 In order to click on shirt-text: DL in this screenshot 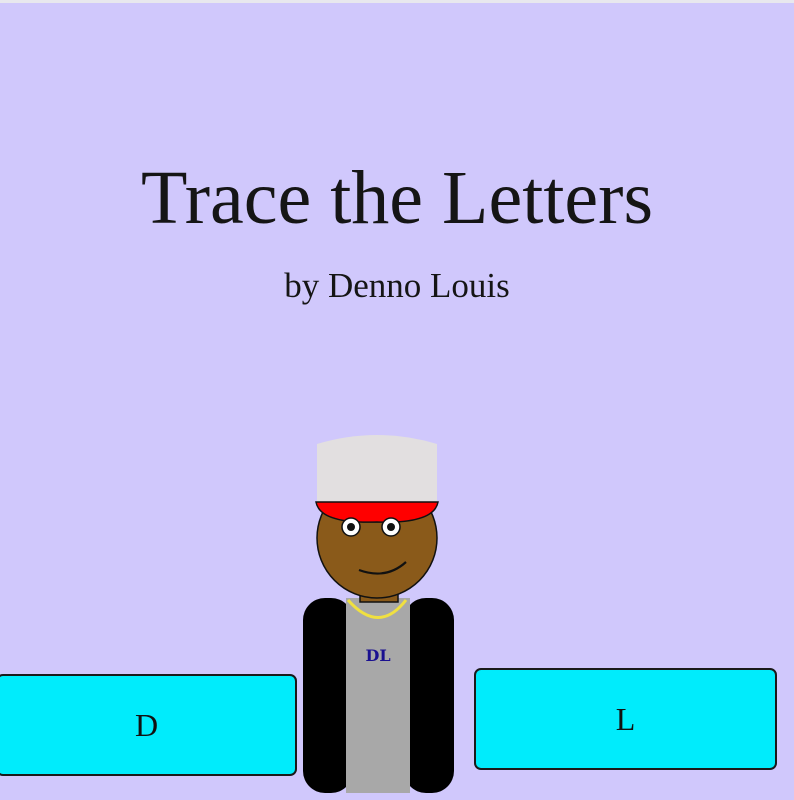, I will do `click(377, 655)`.